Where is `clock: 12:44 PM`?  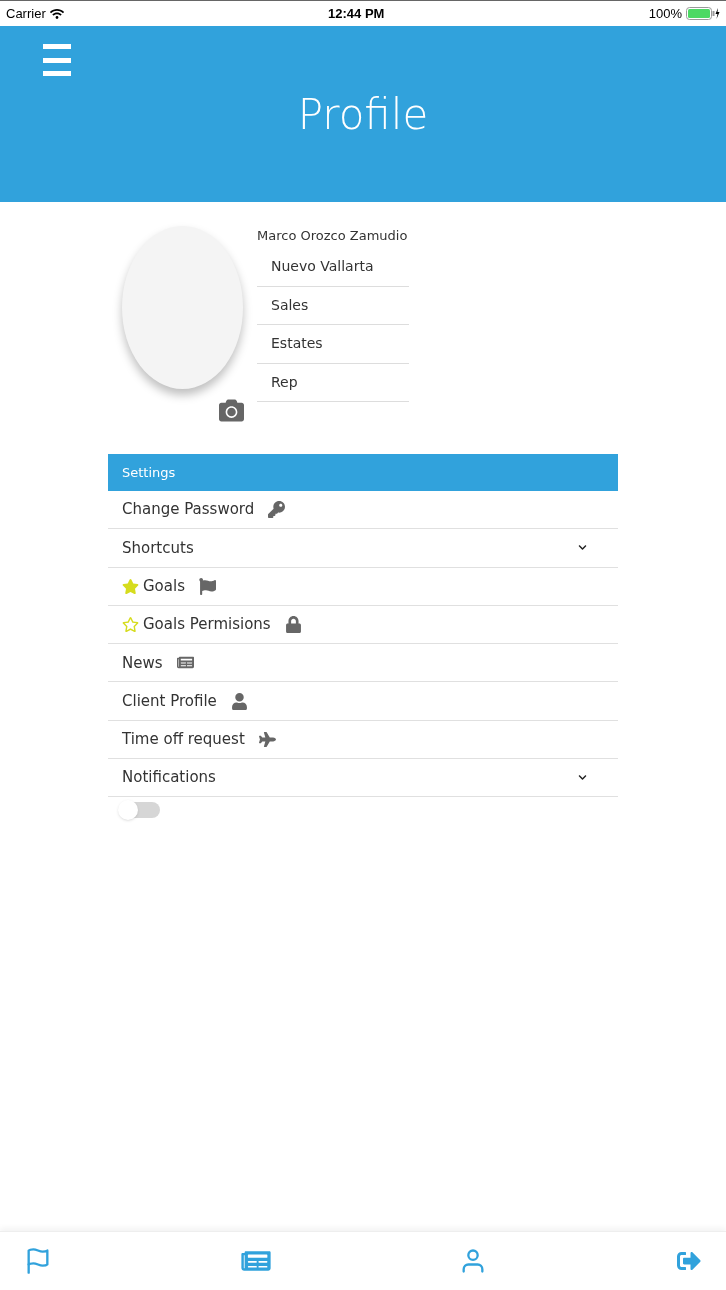
clock: 12:44 PM is located at coordinates (356, 13).